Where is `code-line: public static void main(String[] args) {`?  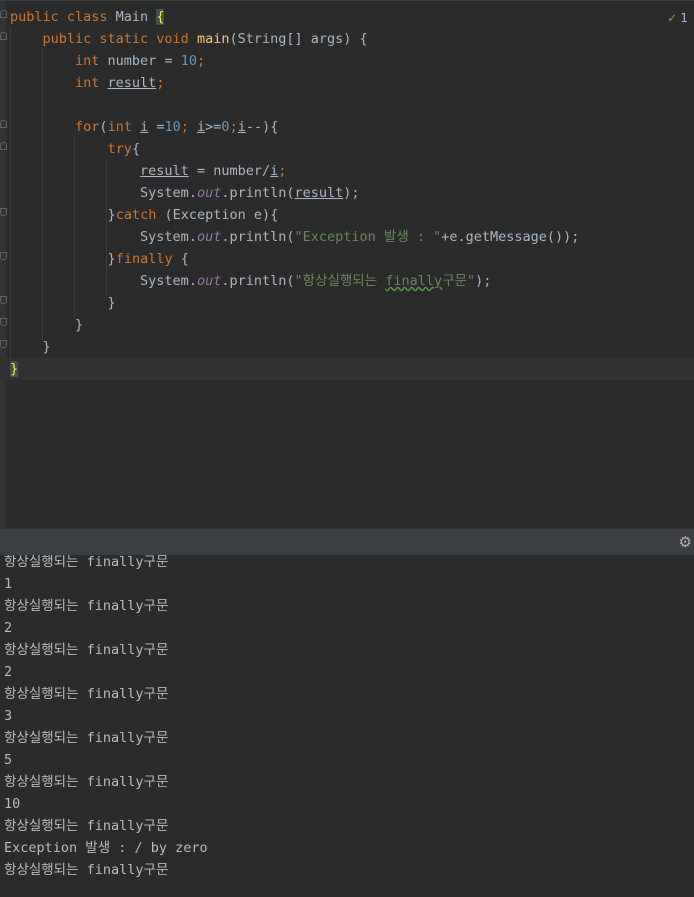
code-line: public static void main(String[] args) { is located at coordinates (205, 39).